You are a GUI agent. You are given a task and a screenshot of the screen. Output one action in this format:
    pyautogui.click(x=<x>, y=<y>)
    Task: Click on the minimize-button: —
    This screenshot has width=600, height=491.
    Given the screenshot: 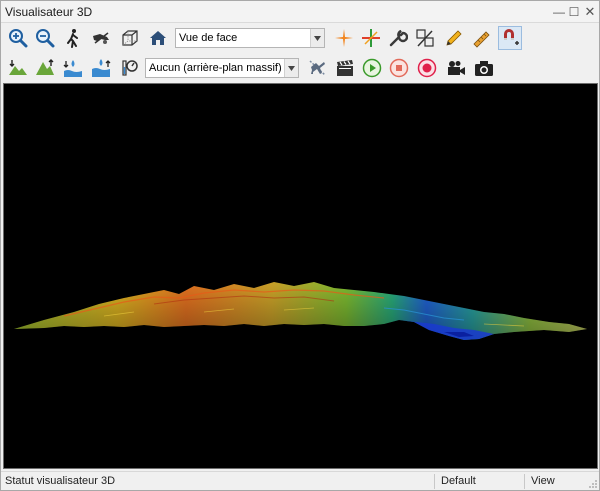 What is the action you would take?
    pyautogui.click(x=559, y=12)
    